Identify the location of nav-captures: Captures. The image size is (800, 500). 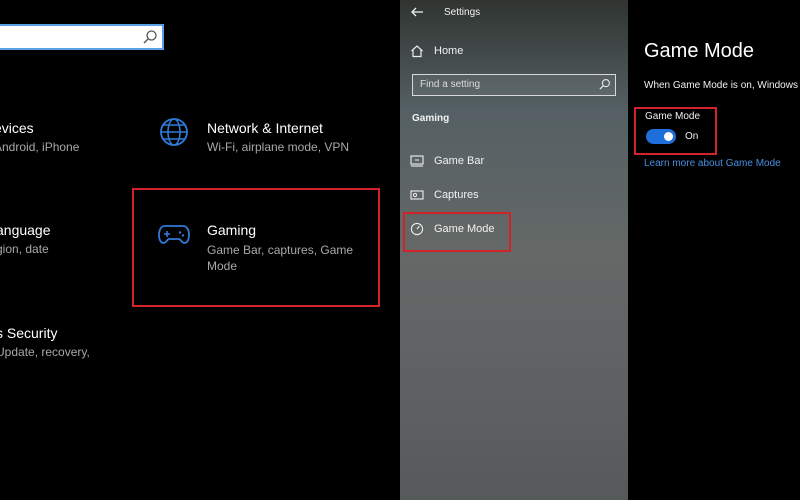
(500, 195).